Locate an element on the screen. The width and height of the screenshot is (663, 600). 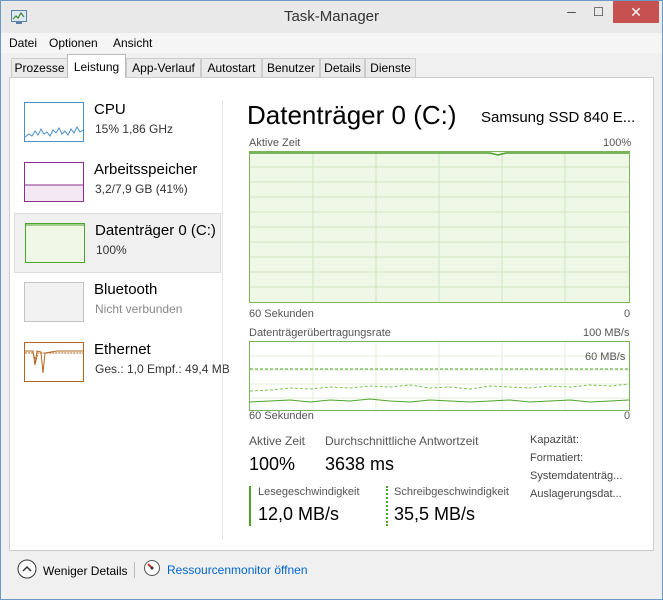
sidebar-item-value: Nicht verbunden is located at coordinates (139, 309).